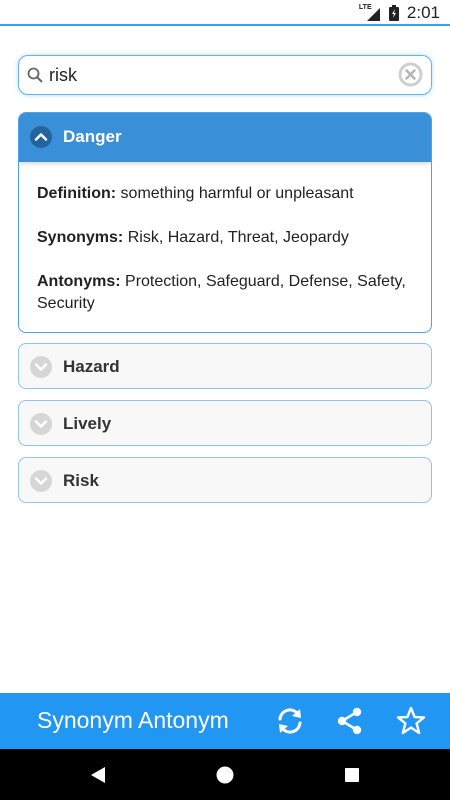 The height and width of the screenshot is (800, 450). Describe the element at coordinates (81, 480) in the screenshot. I see `result-title: Risk` at that location.